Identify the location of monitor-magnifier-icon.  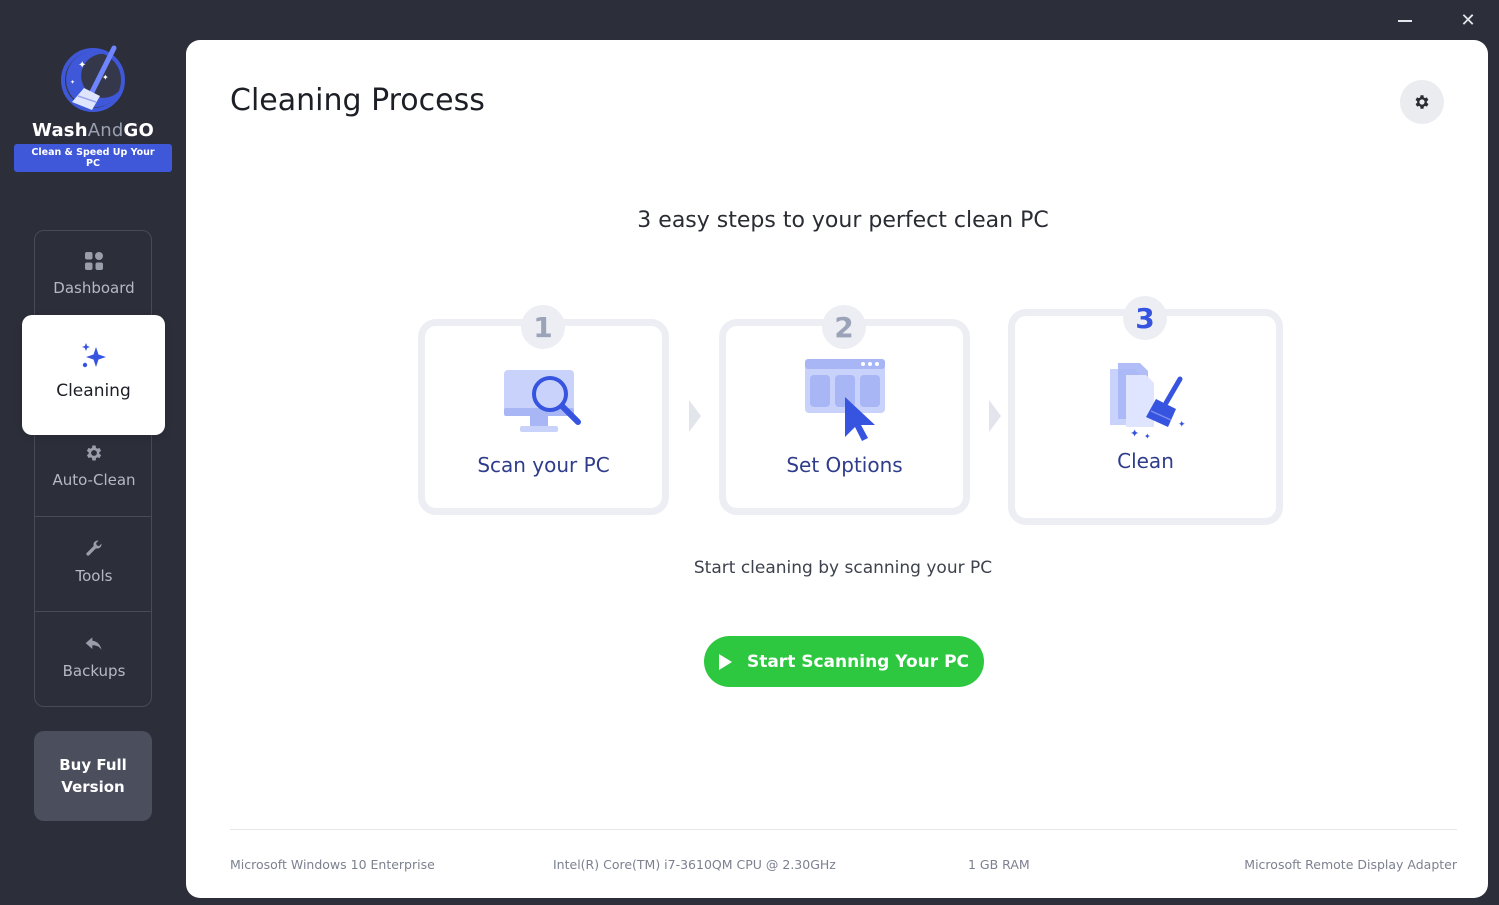
(542, 401).